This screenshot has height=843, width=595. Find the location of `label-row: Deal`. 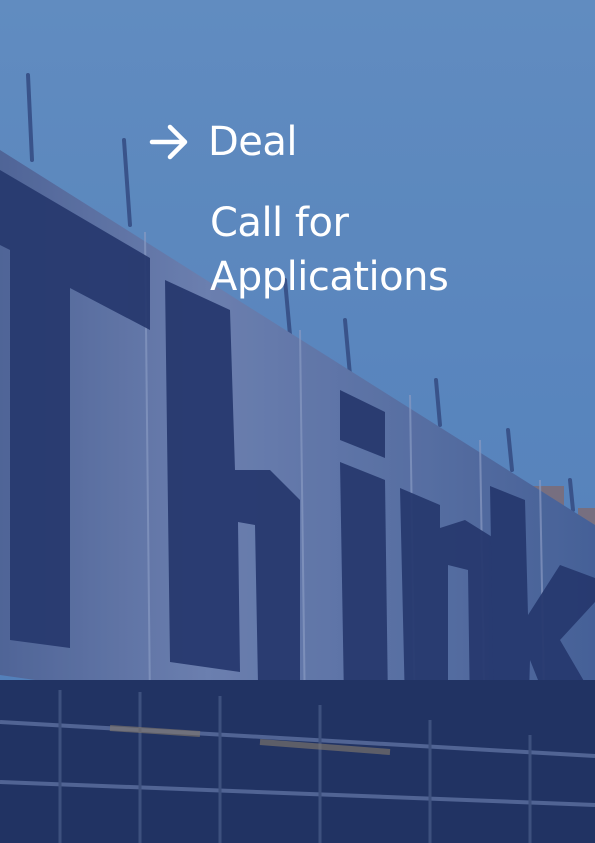

label-row: Deal is located at coordinates (223, 142).